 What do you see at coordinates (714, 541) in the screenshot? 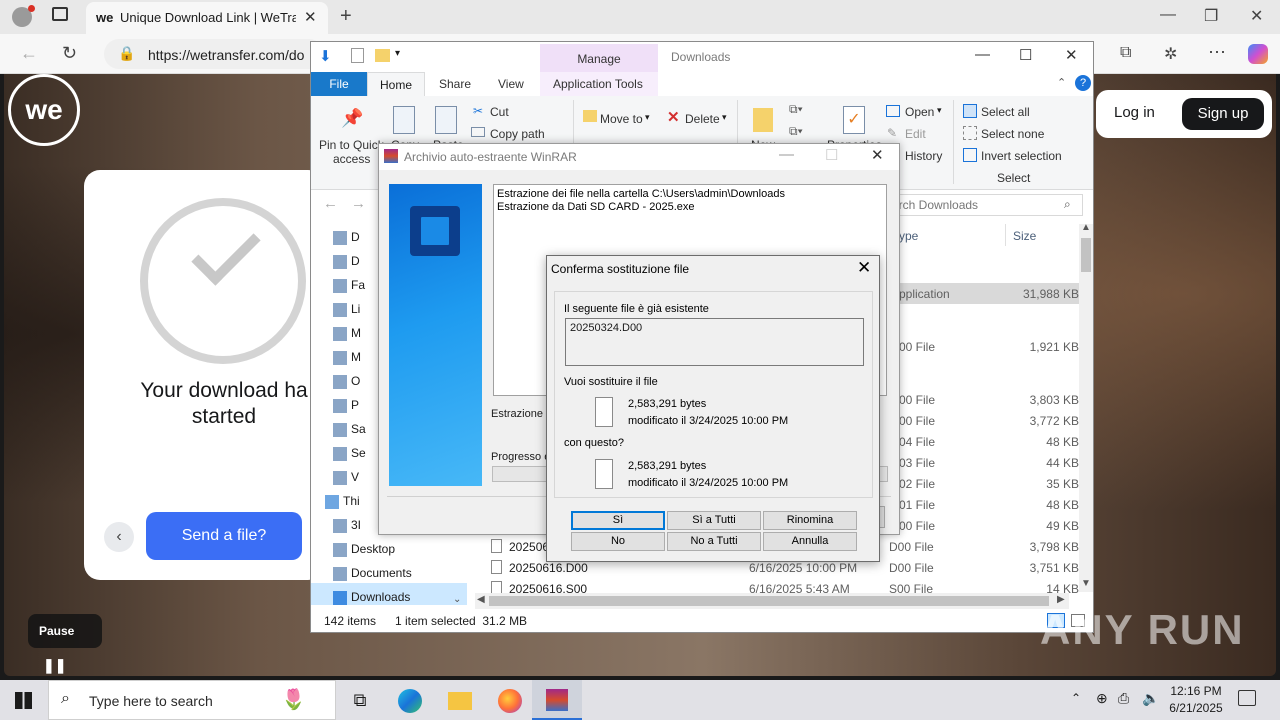
I see `no-to-all-button: No a Tutti` at bounding box center [714, 541].